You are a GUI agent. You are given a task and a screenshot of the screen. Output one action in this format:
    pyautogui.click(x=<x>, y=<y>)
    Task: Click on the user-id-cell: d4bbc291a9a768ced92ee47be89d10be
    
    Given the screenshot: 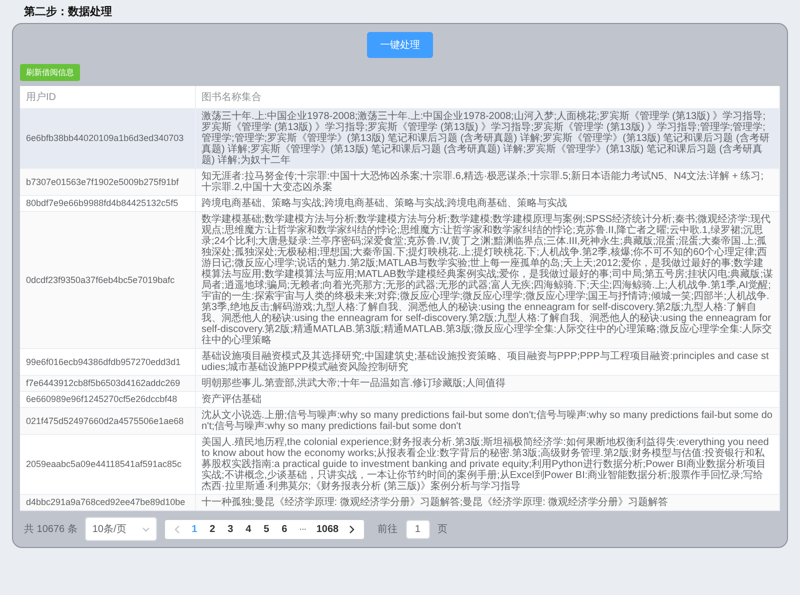 What is the action you would take?
    pyautogui.click(x=107, y=502)
    